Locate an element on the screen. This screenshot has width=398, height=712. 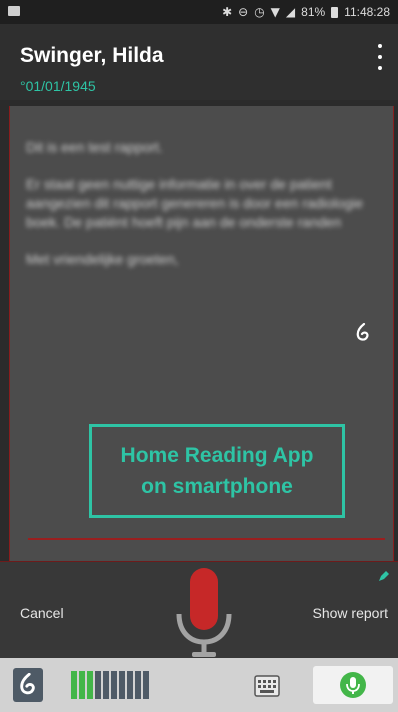
dictation-controls: Cancel Show report is located at coordinates (199, 609).